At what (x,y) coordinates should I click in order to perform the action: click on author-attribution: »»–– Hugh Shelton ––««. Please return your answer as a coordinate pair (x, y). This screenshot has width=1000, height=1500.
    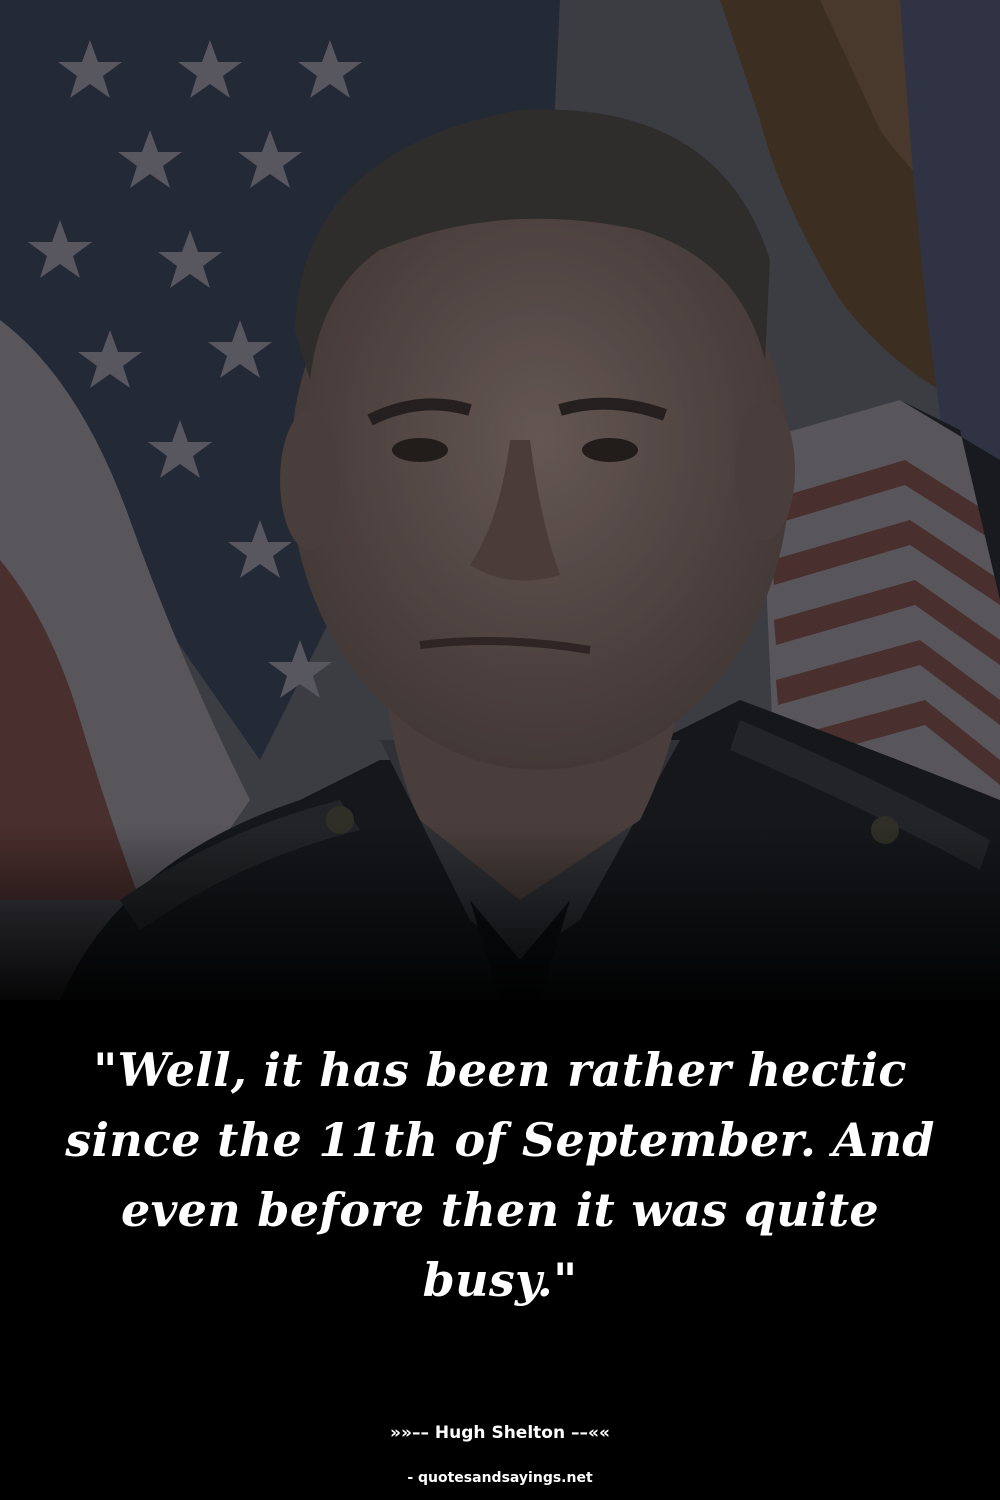
    Looking at the image, I should click on (500, 1433).